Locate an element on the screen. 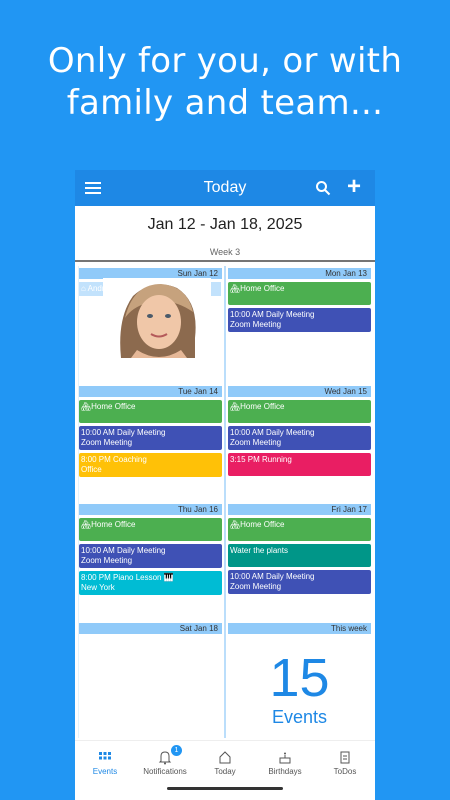  event-title: 8:00 PM Coaching is located at coordinates (114, 459).